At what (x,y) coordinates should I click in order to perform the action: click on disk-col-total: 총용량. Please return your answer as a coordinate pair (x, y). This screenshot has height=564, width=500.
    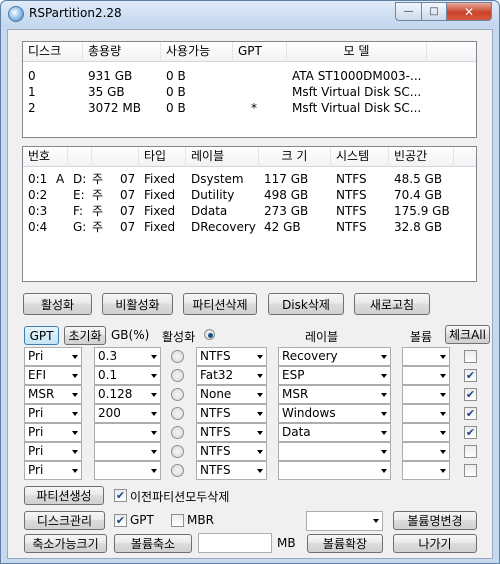
    Looking at the image, I should click on (122, 52).